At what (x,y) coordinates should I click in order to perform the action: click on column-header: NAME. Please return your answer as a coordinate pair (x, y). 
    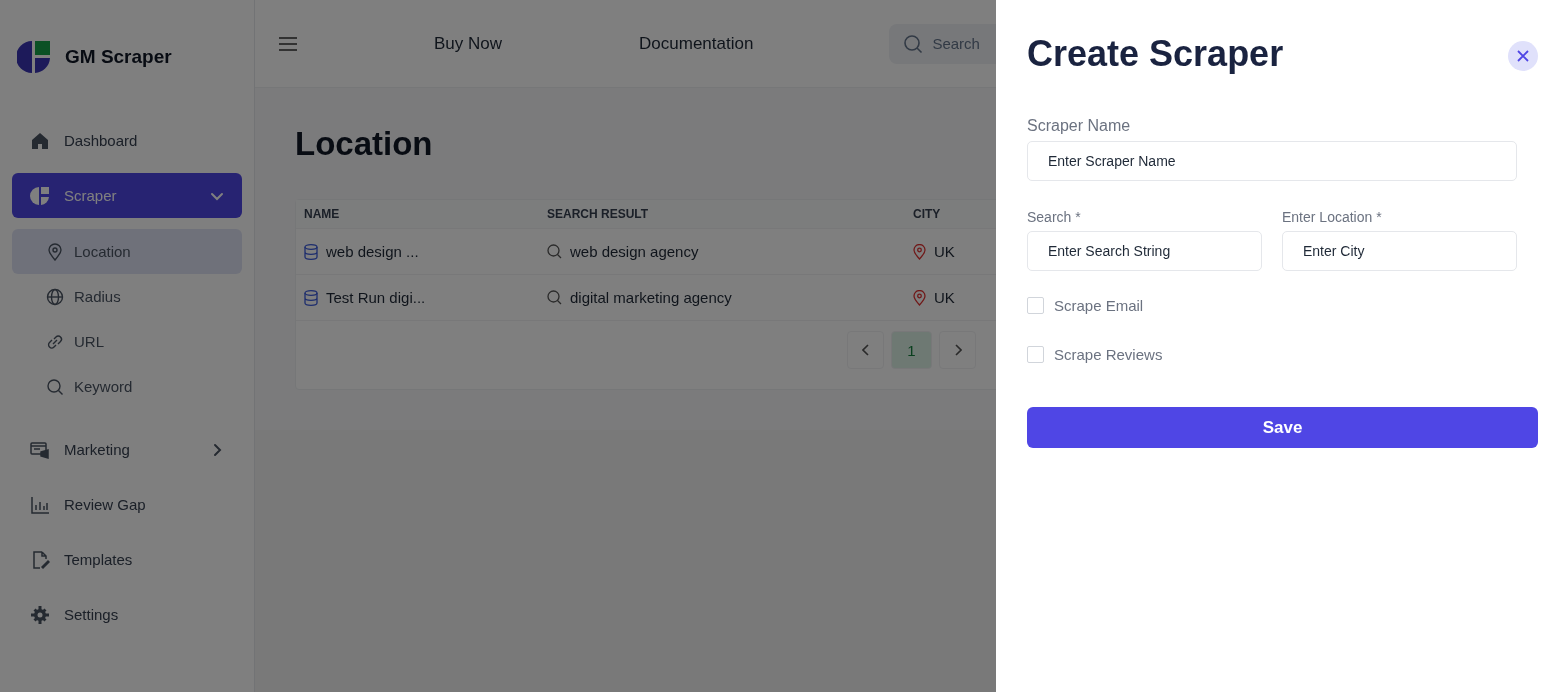
    Looking at the image, I should click on (322, 214).